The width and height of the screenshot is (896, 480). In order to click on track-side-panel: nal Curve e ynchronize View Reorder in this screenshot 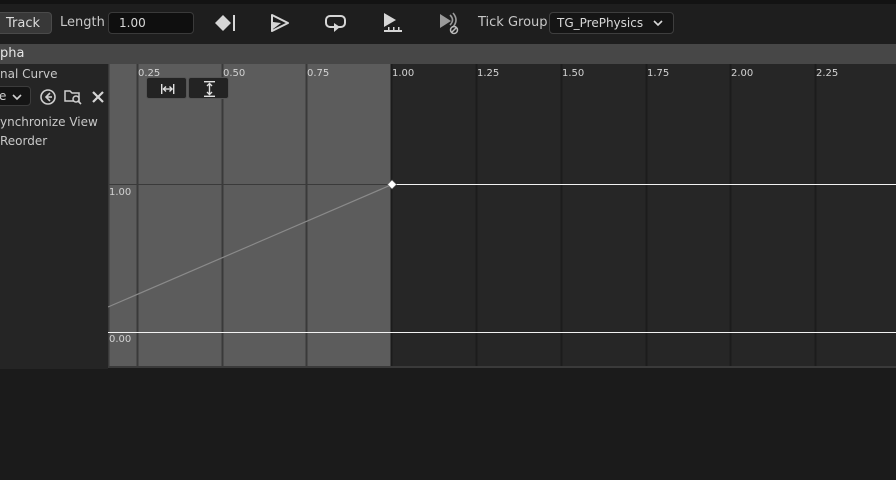, I will do `click(54, 216)`.